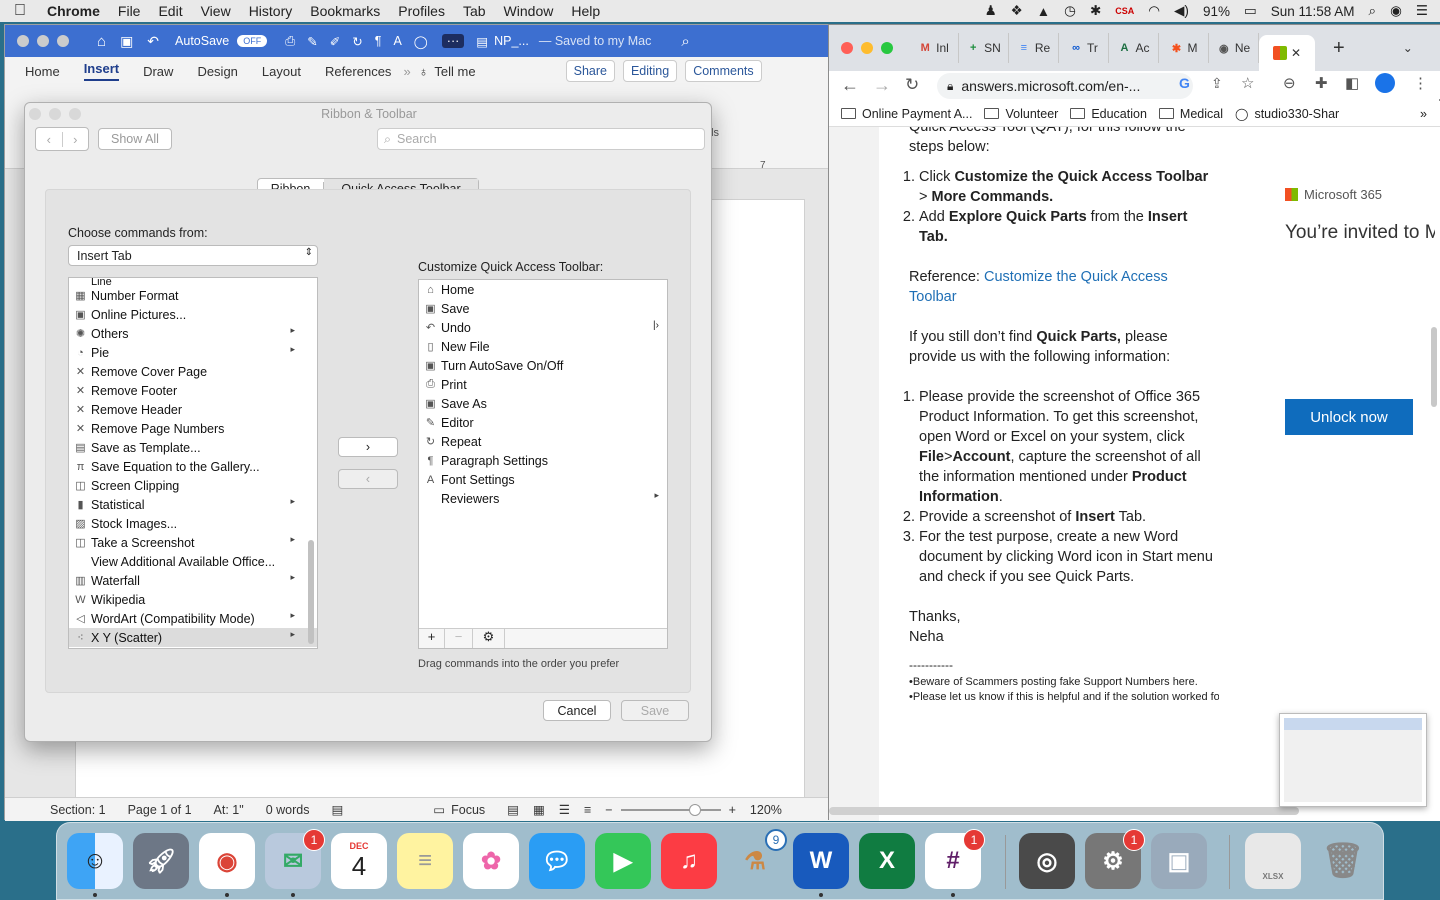 Image resolution: width=1440 pixels, height=900 pixels. Describe the element at coordinates (1084, 48) in the screenshot. I see `chrome-tab: ∞ Tr` at that location.